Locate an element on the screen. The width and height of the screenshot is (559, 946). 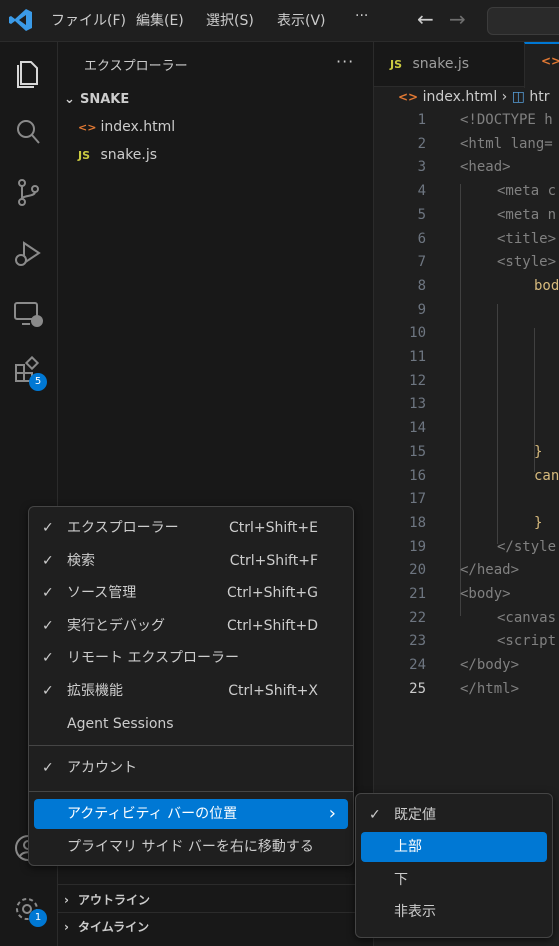
line-number: 4 is located at coordinates (421, 191).